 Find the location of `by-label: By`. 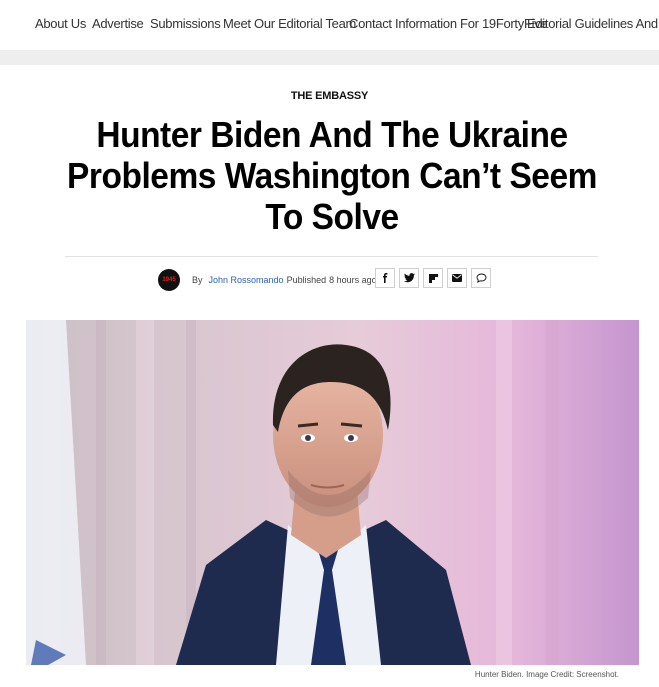

by-label: By is located at coordinates (197, 280).